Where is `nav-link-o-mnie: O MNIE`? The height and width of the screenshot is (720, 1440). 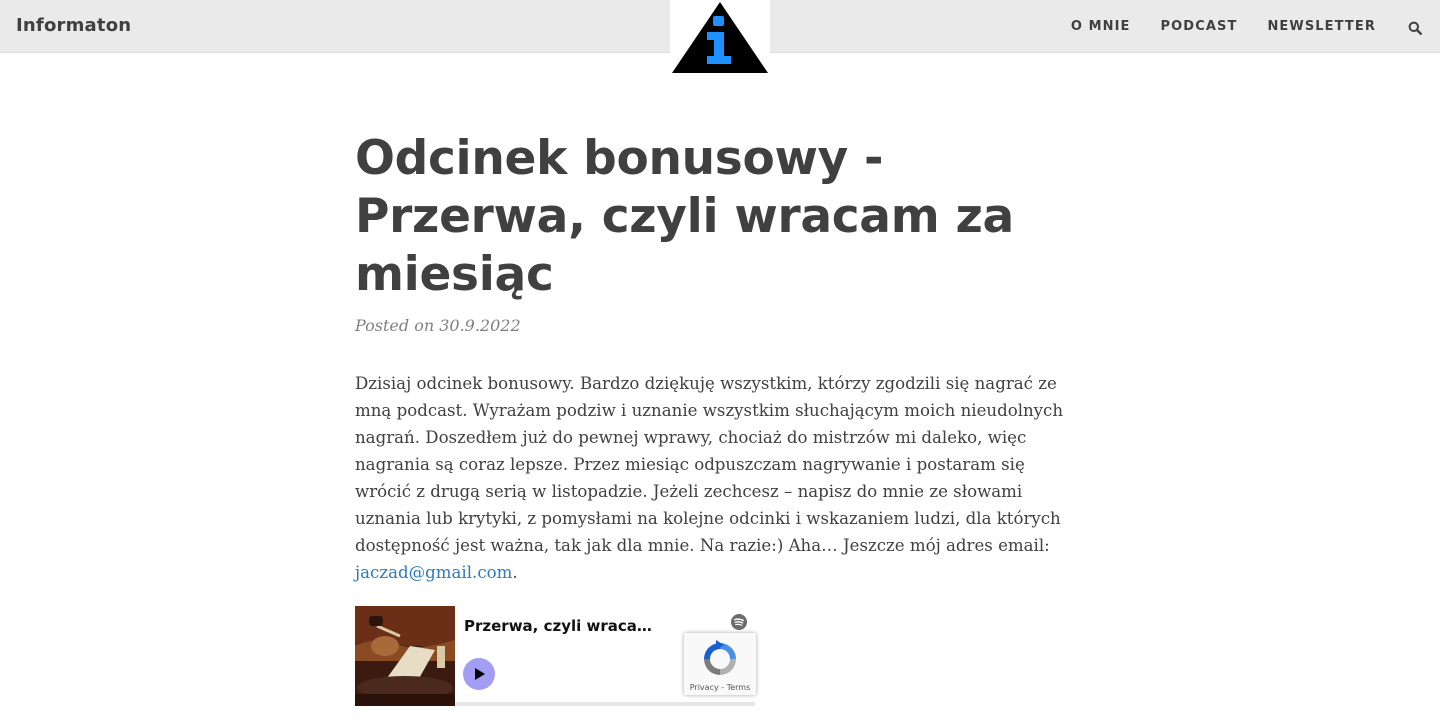 nav-link-o-mnie: O MNIE is located at coordinates (1101, 26).